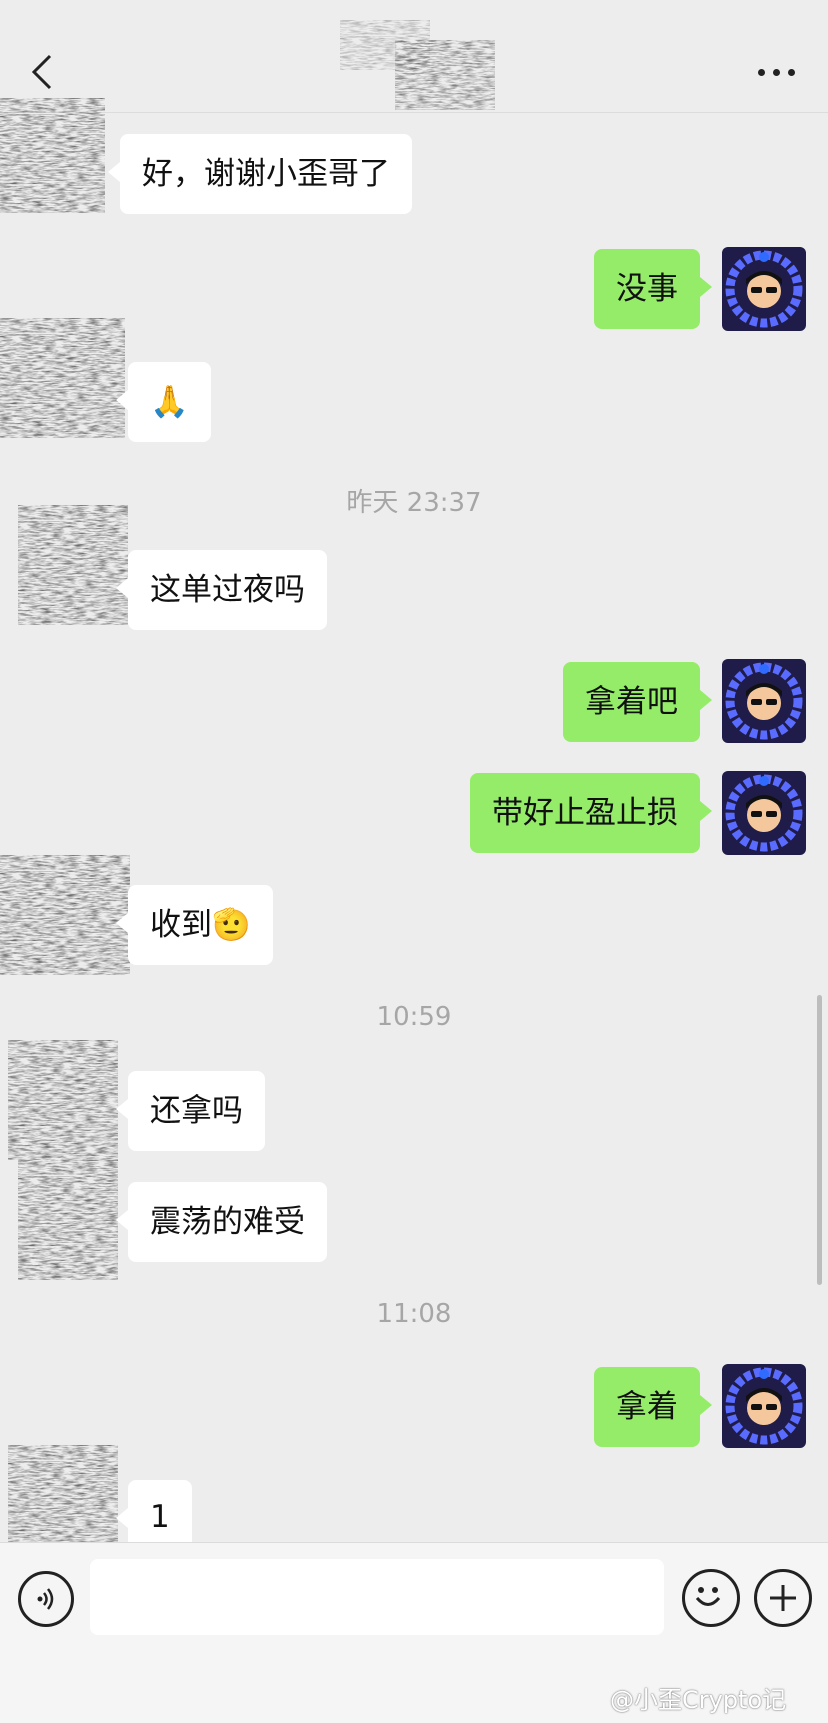 This screenshot has height=1723, width=828. I want to click on redacted-chat-title, so click(417, 65).